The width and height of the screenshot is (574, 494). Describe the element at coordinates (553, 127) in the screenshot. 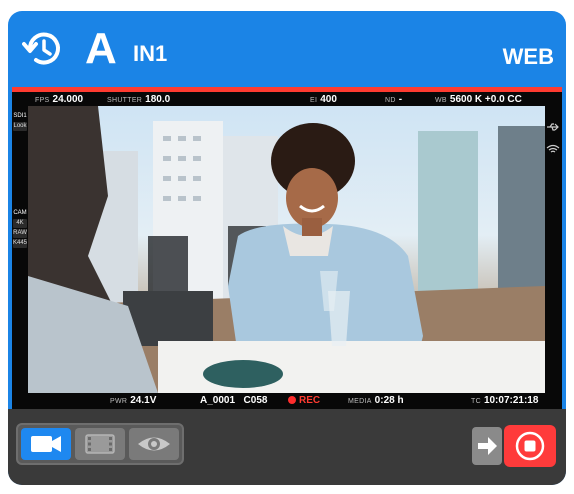

I see `usb-icon` at that location.